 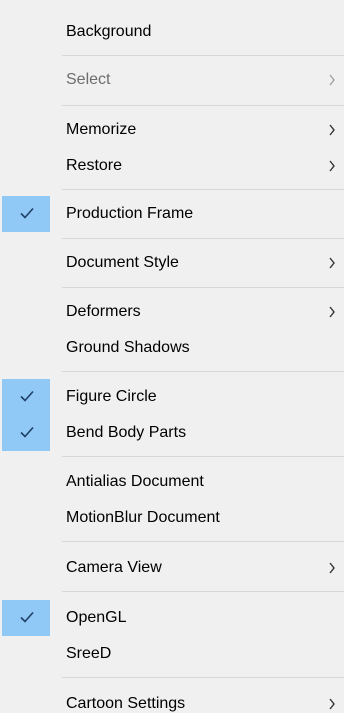 I want to click on menu-item-cartoon-settings: Cartoon Settings, so click(x=172, y=699).